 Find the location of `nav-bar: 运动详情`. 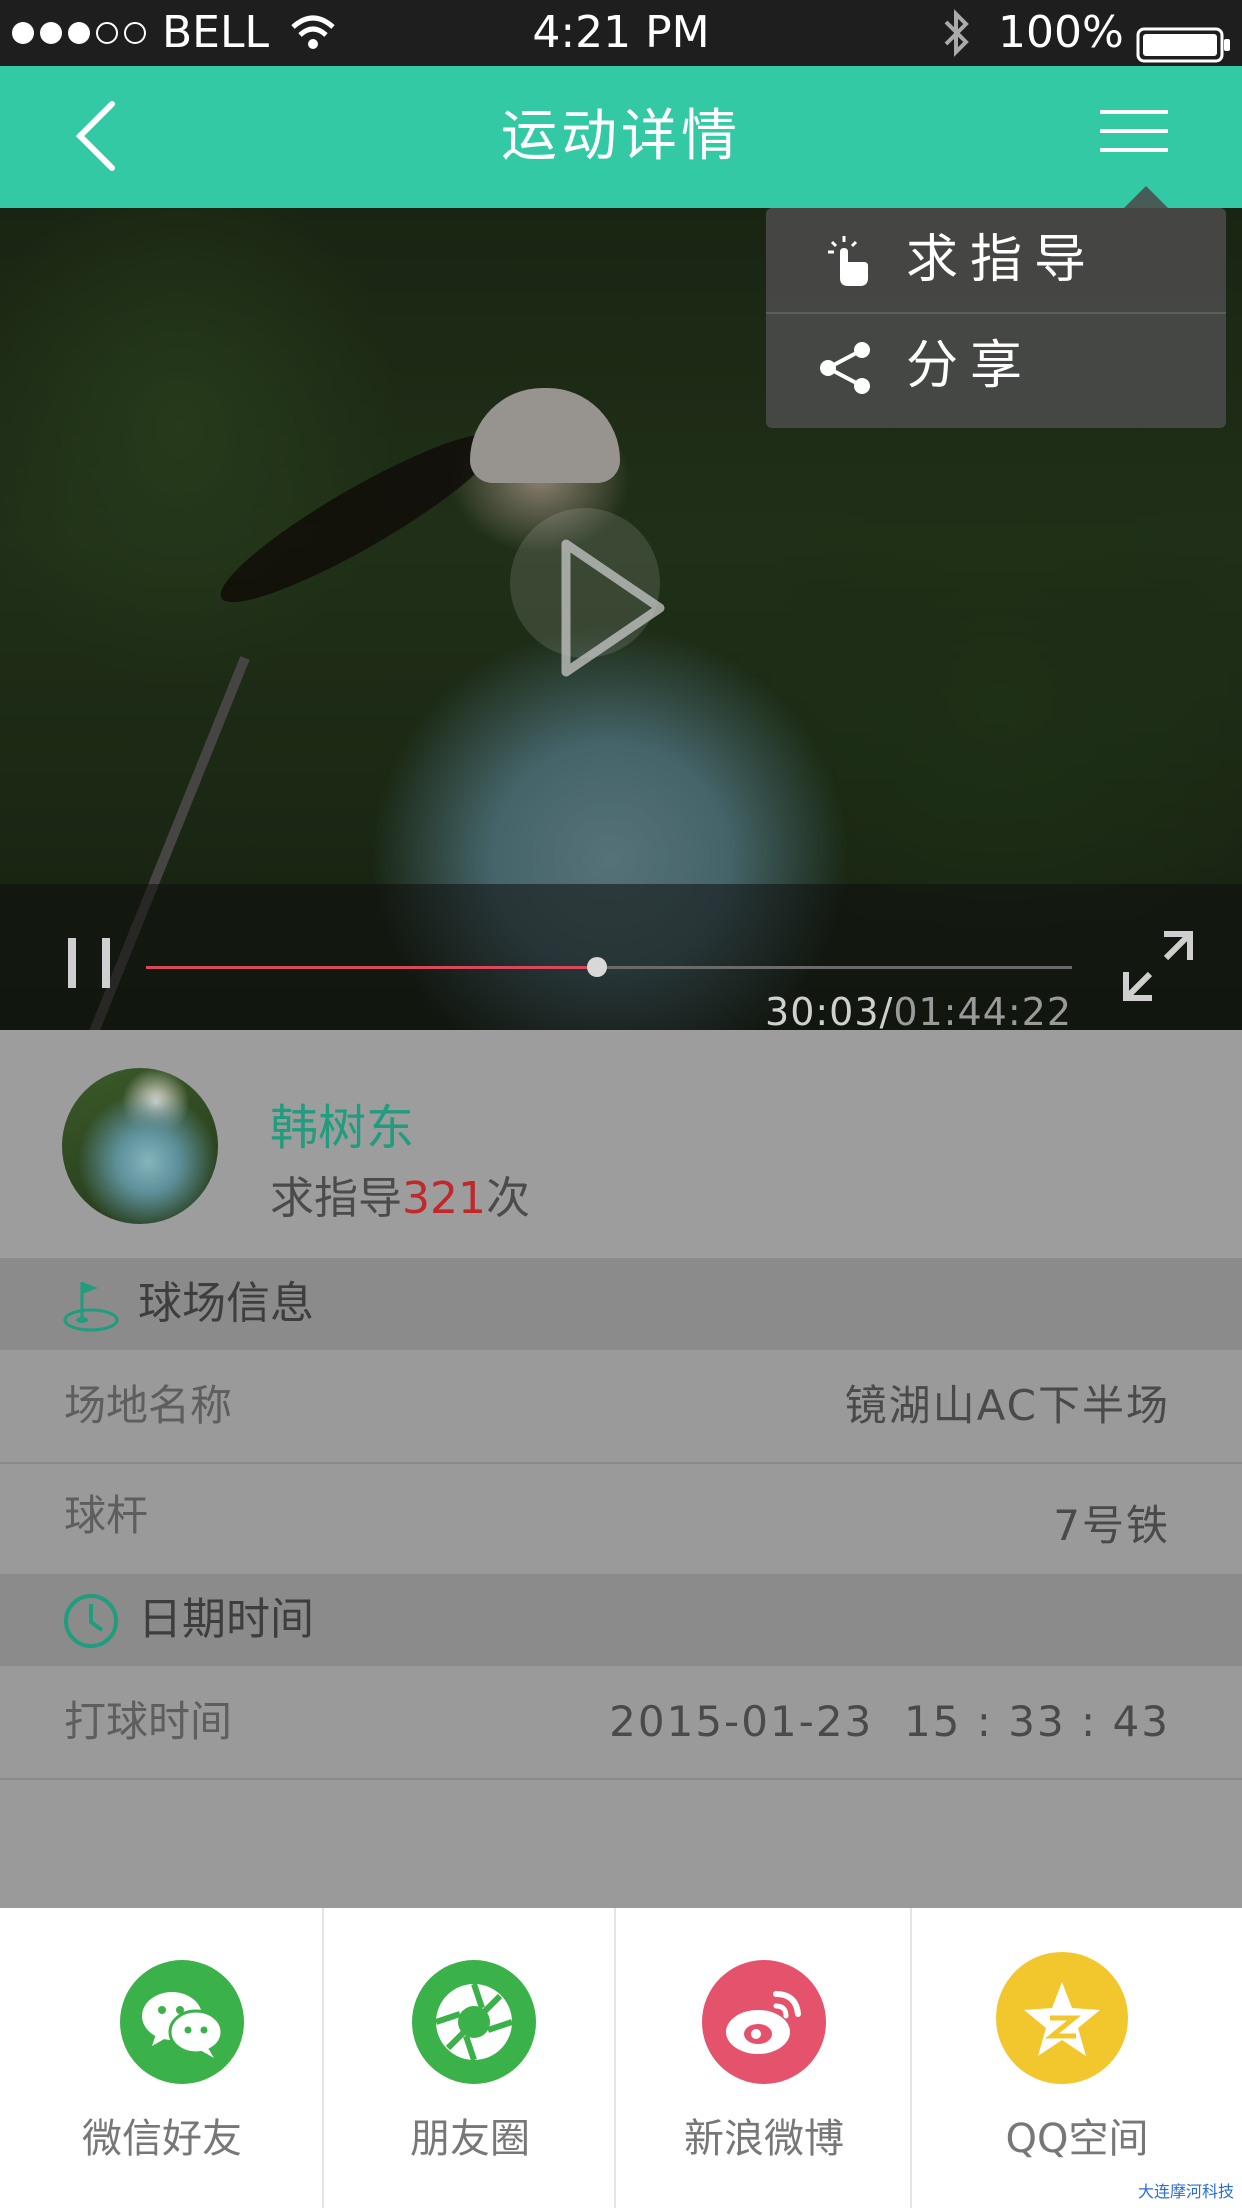

nav-bar: 运动详情 is located at coordinates (621, 137).